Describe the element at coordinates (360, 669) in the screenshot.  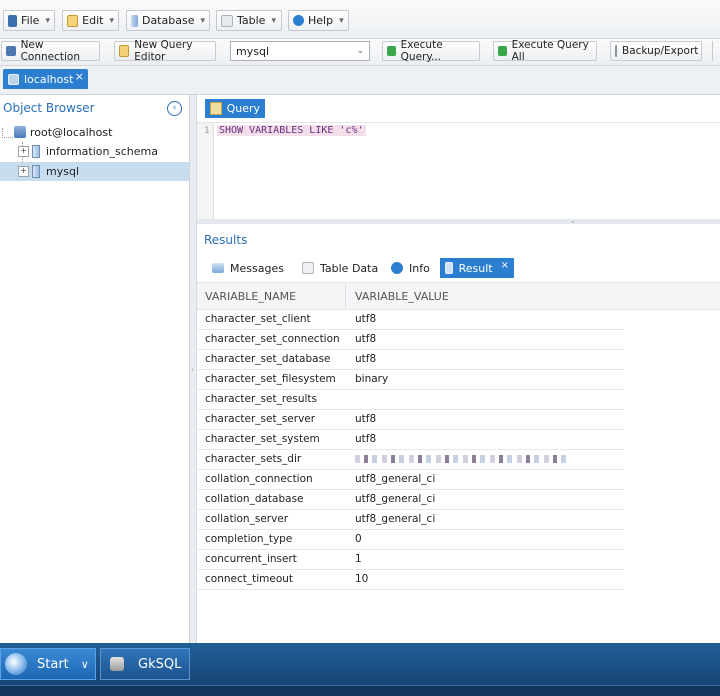
I see `taskbar: Start ∨ GkSQL` at that location.